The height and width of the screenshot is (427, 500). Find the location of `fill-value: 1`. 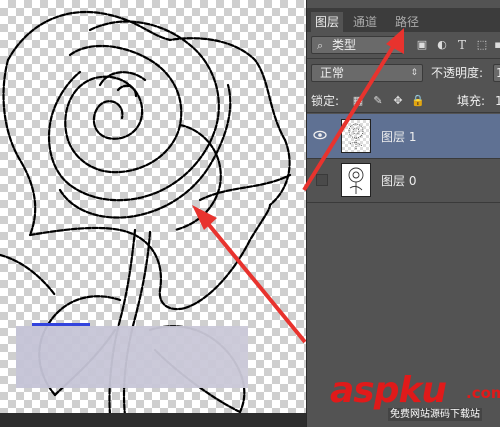

fill-value: 1 is located at coordinates (497, 101).